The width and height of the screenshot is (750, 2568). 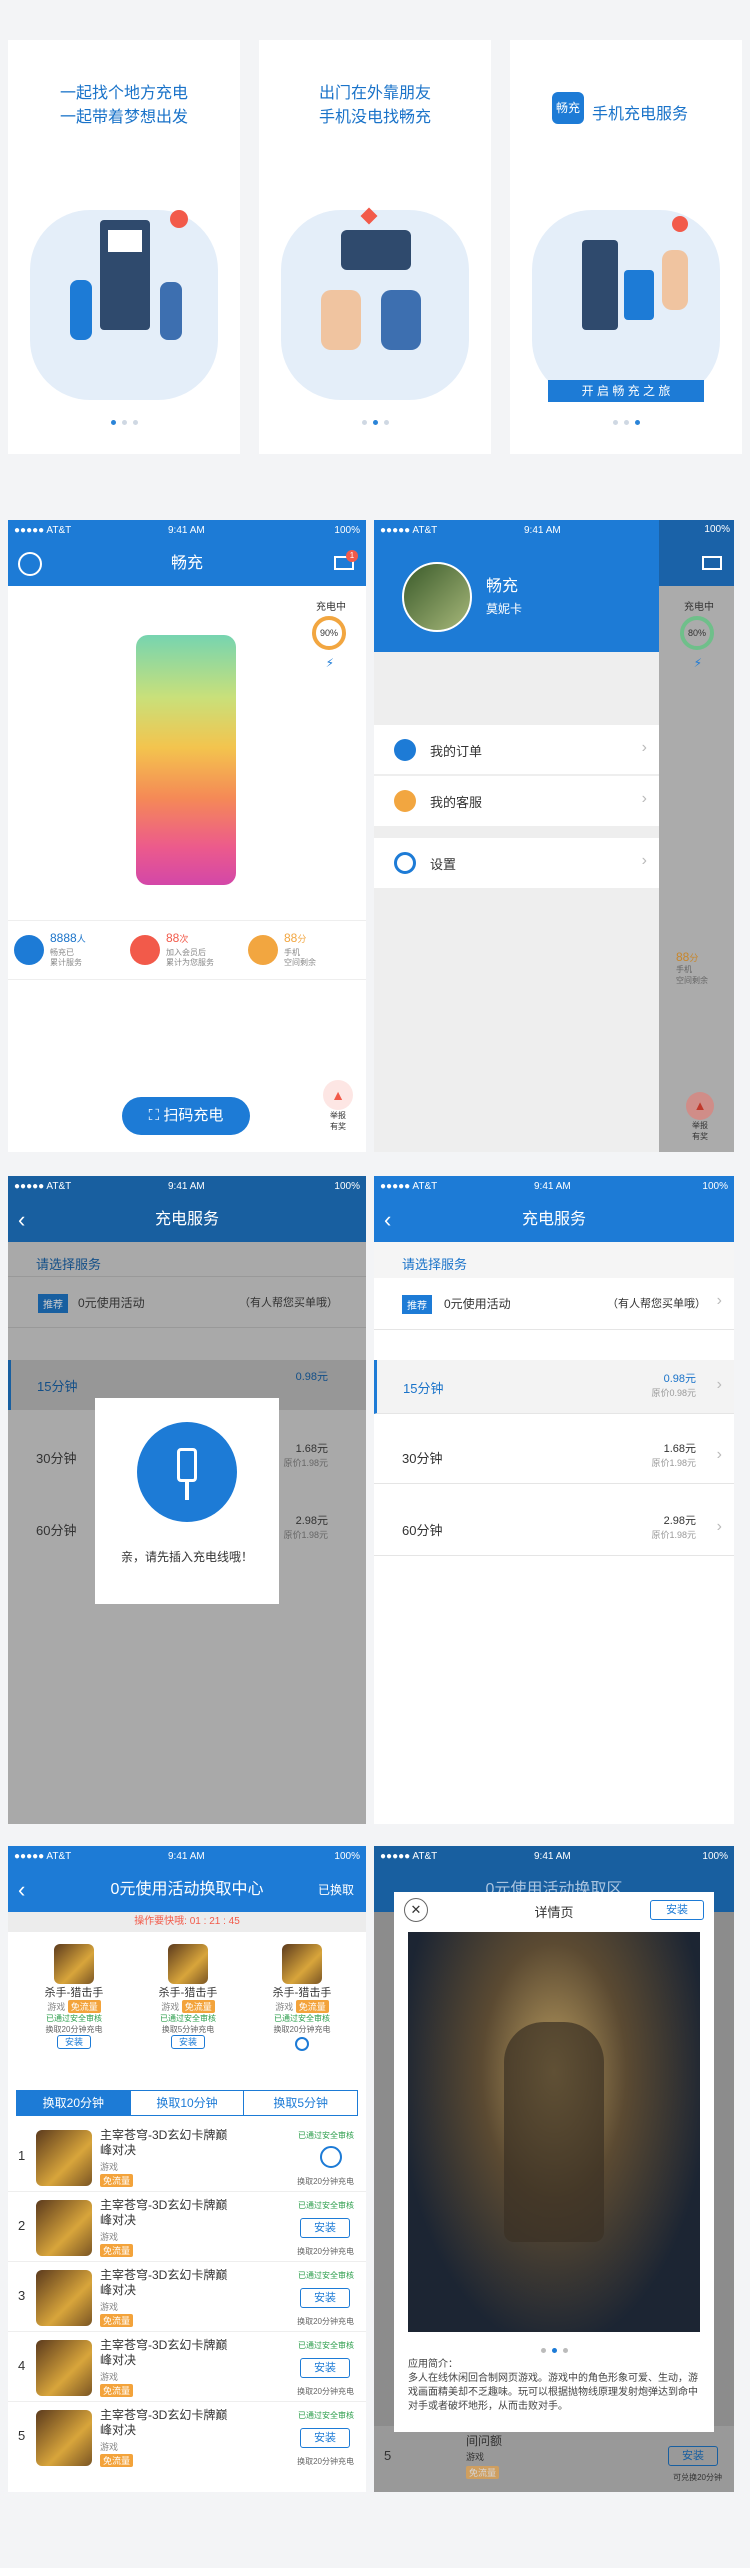 What do you see at coordinates (329, 633) in the screenshot?
I see `charge-ring: 90%` at bounding box center [329, 633].